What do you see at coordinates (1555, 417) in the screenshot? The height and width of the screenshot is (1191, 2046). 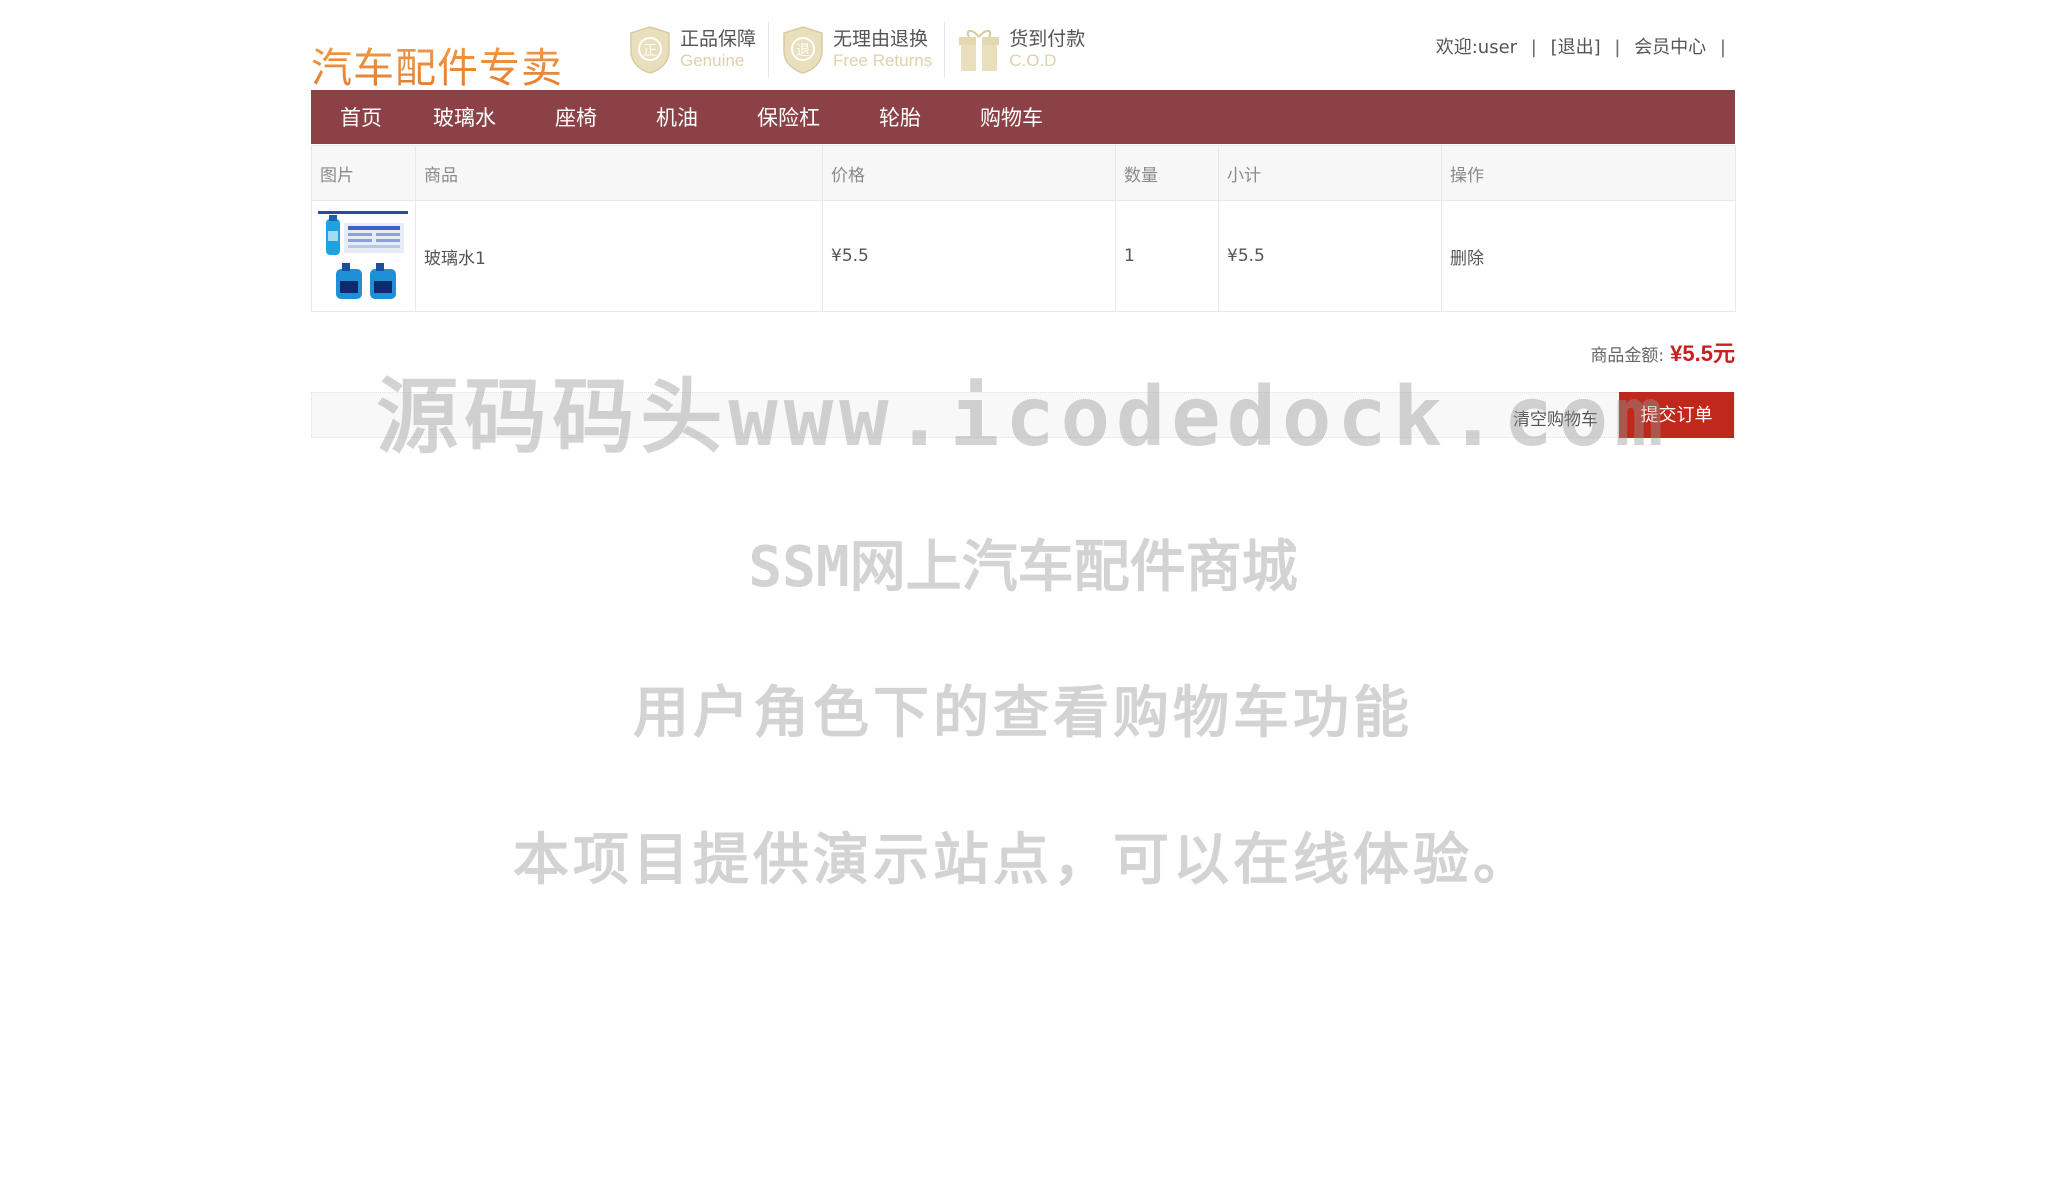 I see `clear-cart-link: 清空购物车` at bounding box center [1555, 417].